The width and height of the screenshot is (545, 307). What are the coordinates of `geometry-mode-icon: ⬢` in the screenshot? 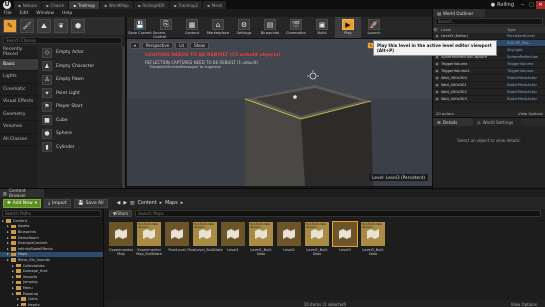 It's located at (78, 26).